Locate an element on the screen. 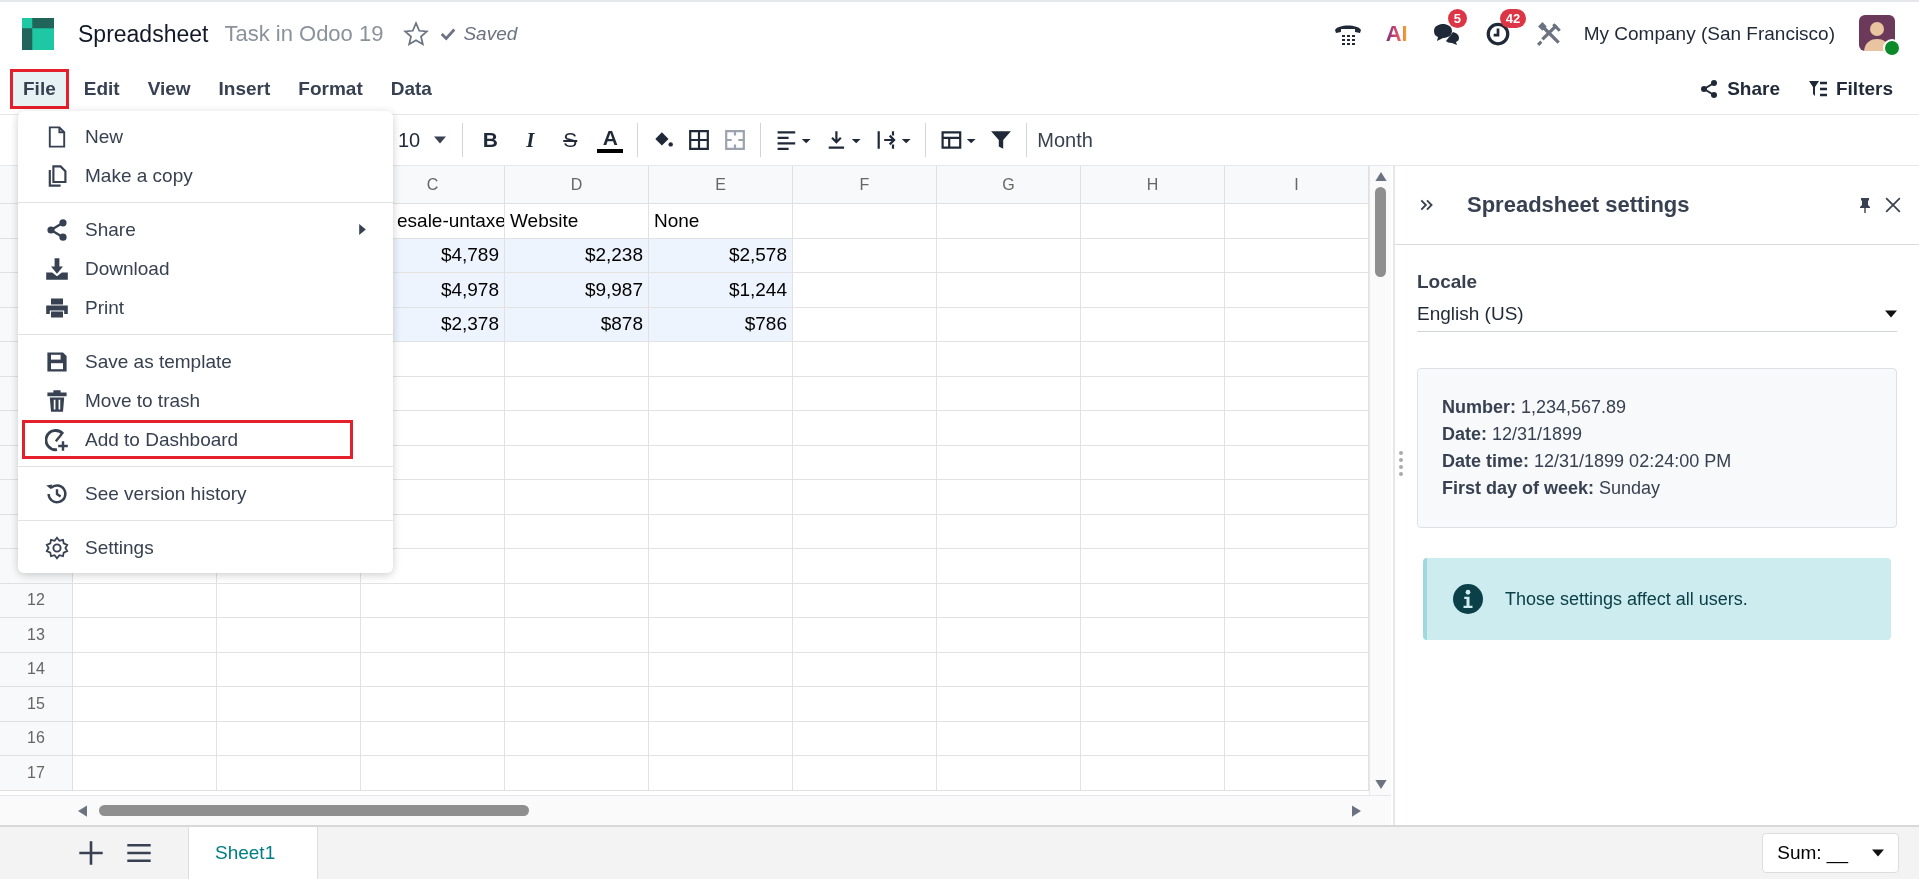 The height and width of the screenshot is (879, 1919). menu-item: See version history is located at coordinates (205, 493).